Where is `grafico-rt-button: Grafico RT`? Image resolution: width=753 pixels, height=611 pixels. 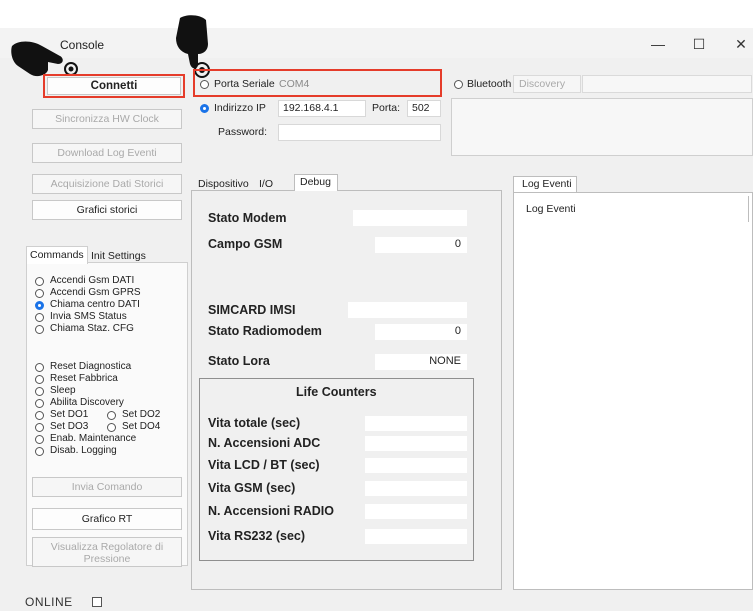 grafico-rt-button: Grafico RT is located at coordinates (107, 519).